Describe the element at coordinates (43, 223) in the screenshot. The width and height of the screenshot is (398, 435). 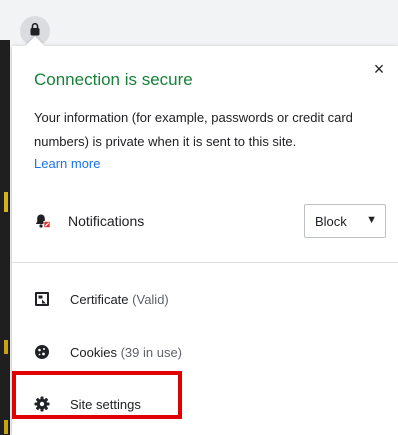
I see `notifications-blocked-icon` at that location.